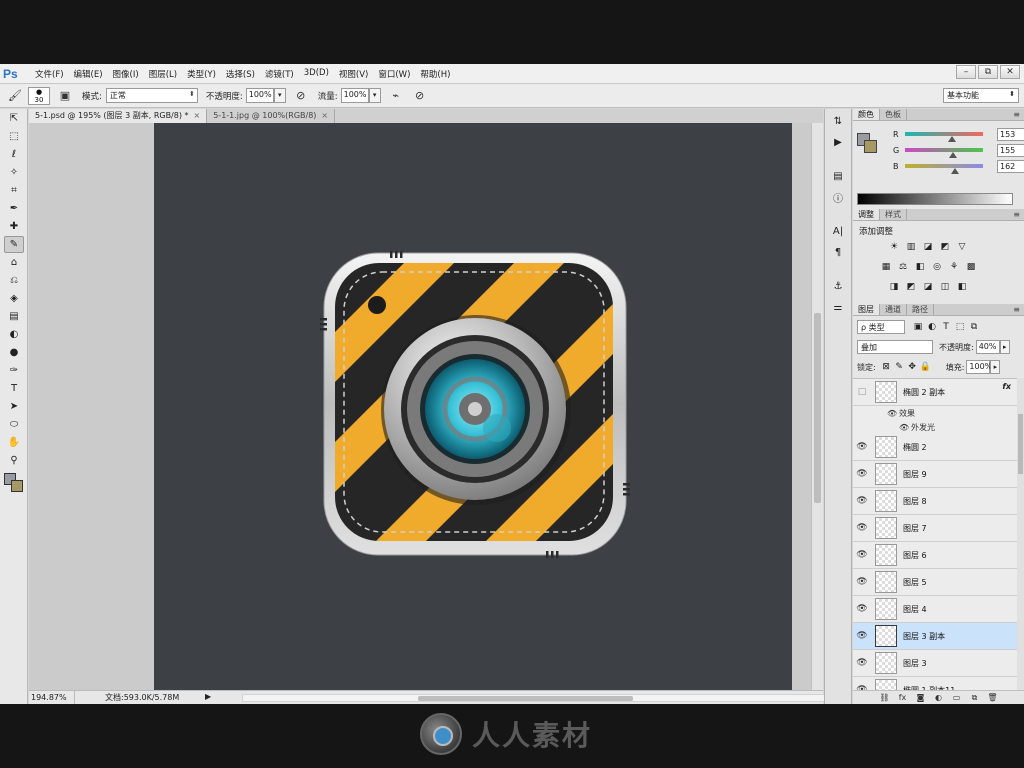  Describe the element at coordinates (893, 114) in the screenshot. I see `tab-swatches: 色板` at that location.